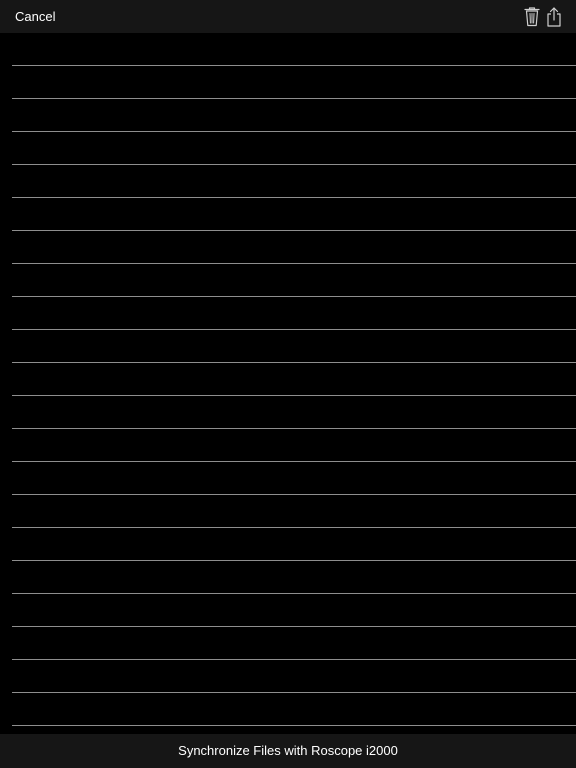 This screenshot has width=576, height=768. I want to click on sync-files-button: Synchronize Files with Roscope i2000, so click(288, 751).